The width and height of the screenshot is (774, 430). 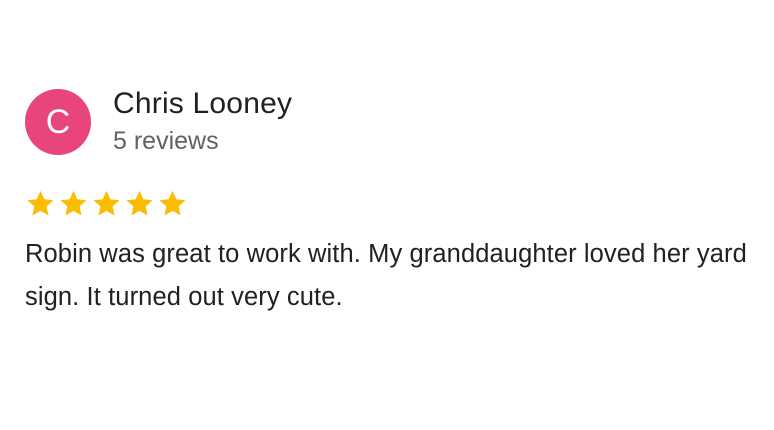 What do you see at coordinates (202, 104) in the screenshot?
I see `reviewer-name: Chris Looney` at bounding box center [202, 104].